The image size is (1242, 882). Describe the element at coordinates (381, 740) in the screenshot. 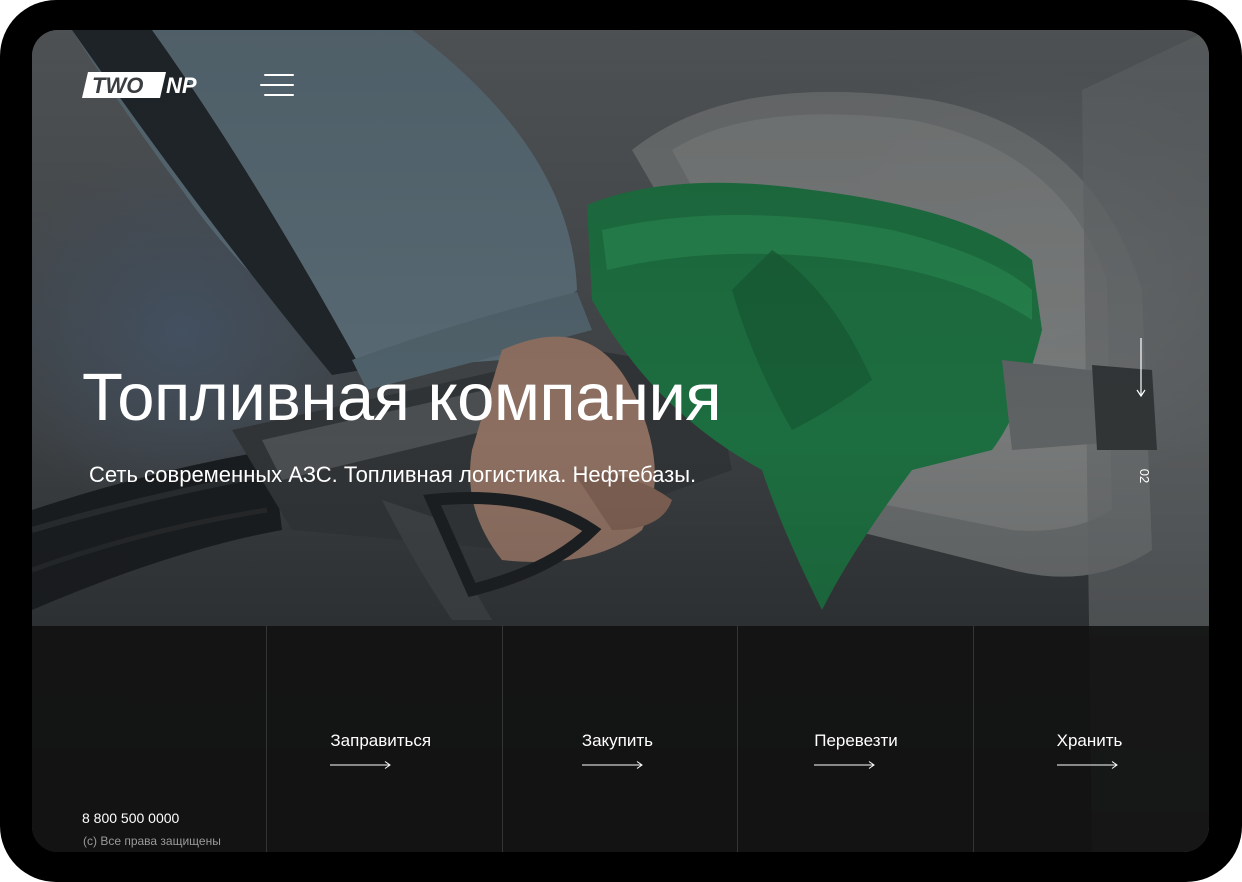

I see `service-label: Заправиться` at that location.